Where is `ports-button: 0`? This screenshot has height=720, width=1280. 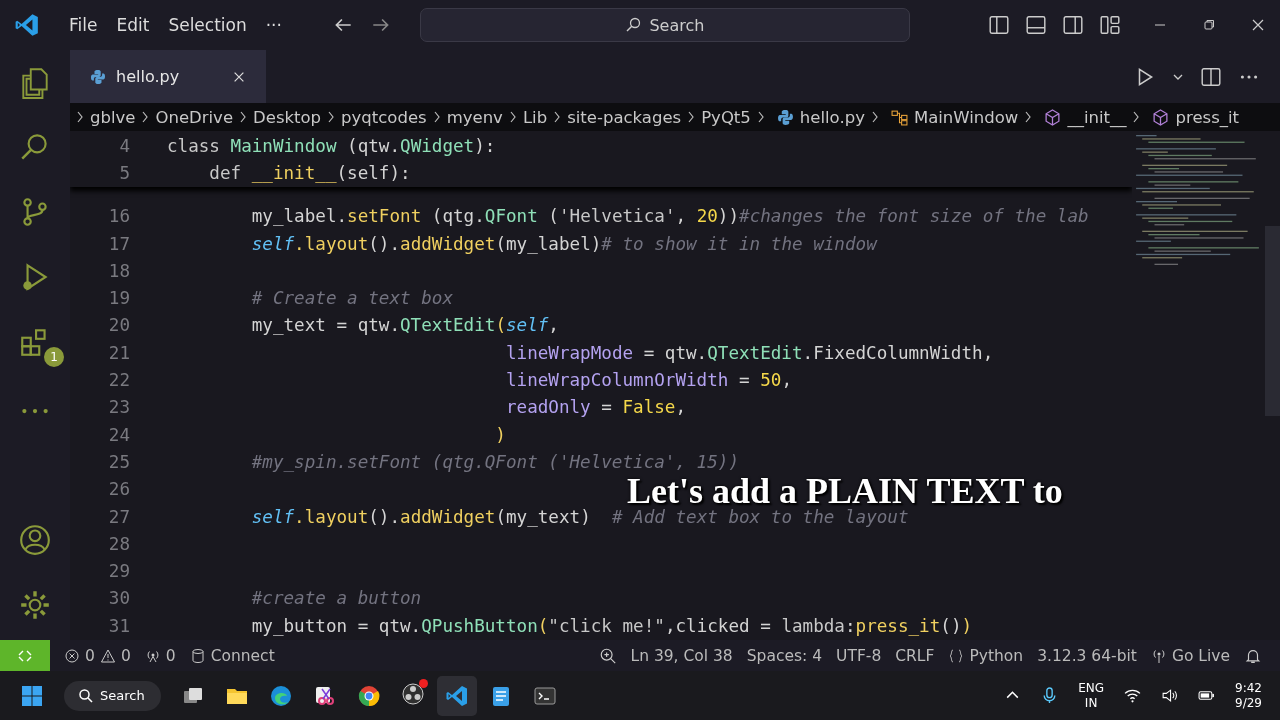 ports-button: 0 is located at coordinates (160, 655).